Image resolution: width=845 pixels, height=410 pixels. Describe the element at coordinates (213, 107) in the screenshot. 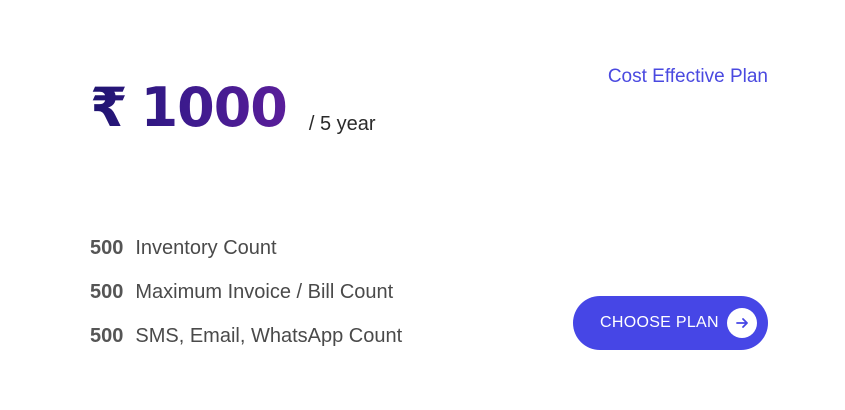

I see `price-value: 1000` at that location.